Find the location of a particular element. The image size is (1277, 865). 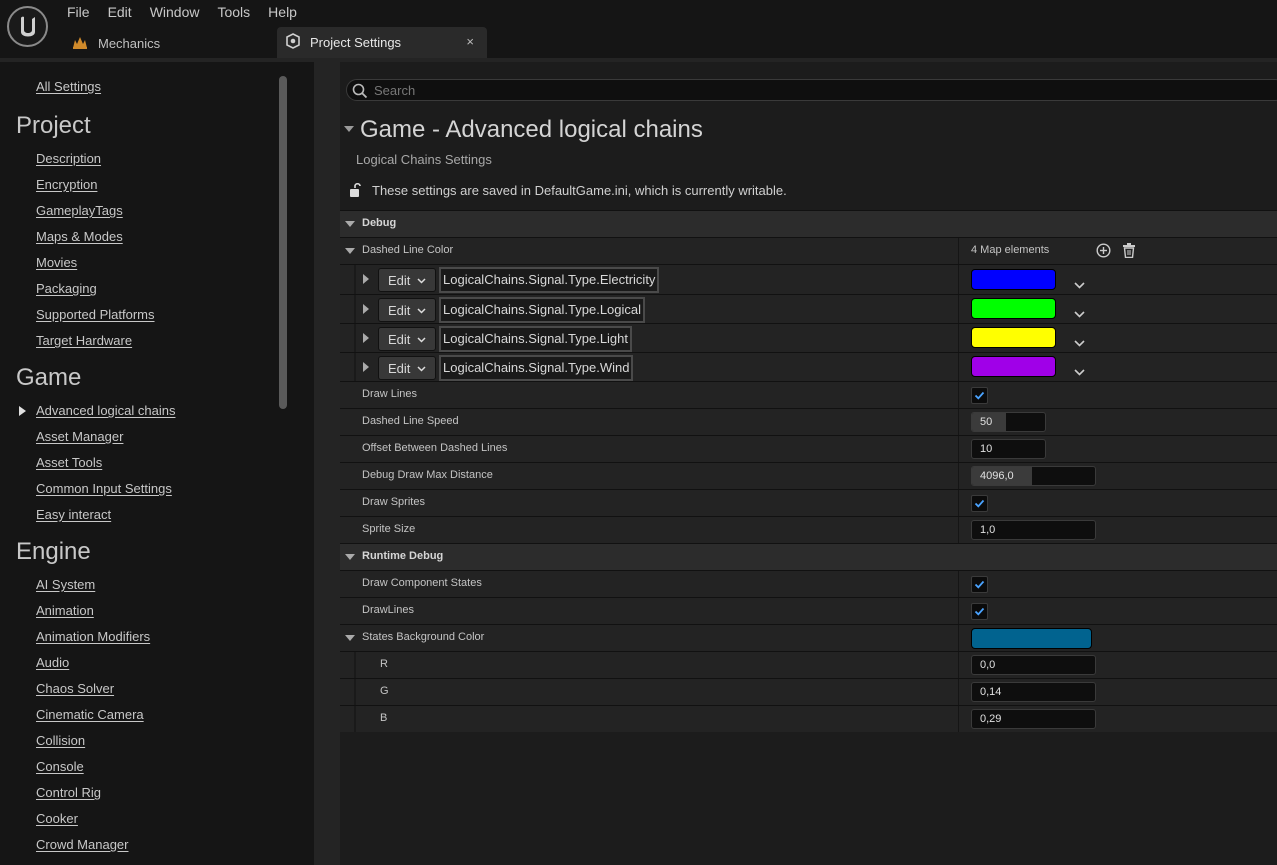

map-key-field: LogicalChains.Signal.Type.Electricity is located at coordinates (549, 280).